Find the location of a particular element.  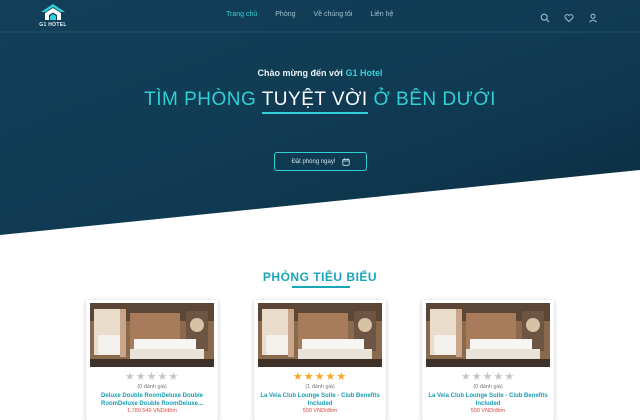

book-now-label: Đặt phòng ngay! is located at coordinates (313, 161).